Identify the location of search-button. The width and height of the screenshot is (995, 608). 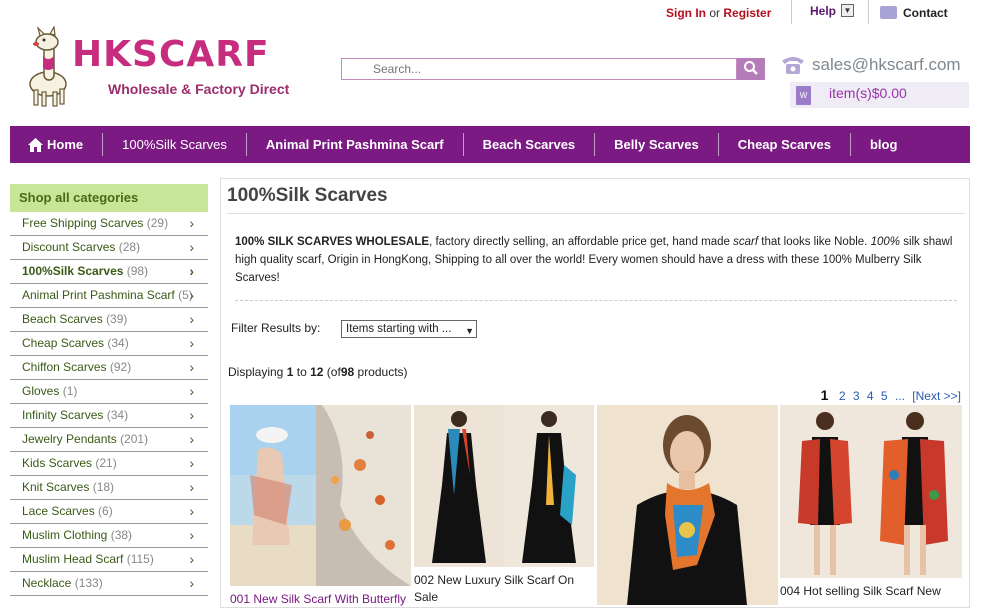
(751, 69).